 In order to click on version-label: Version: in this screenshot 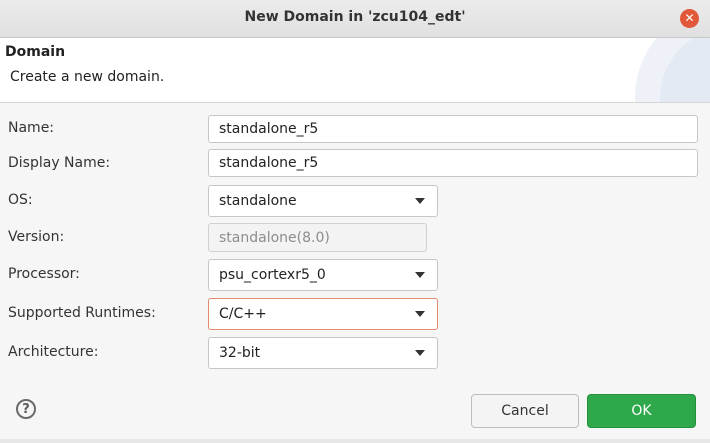, I will do `click(36, 237)`.